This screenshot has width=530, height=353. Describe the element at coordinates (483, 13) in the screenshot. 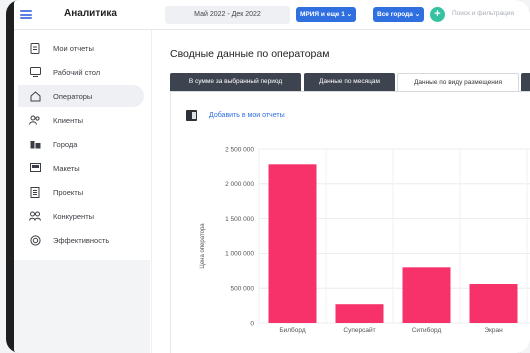

I see `search-input: Поиск и фильтрация` at that location.